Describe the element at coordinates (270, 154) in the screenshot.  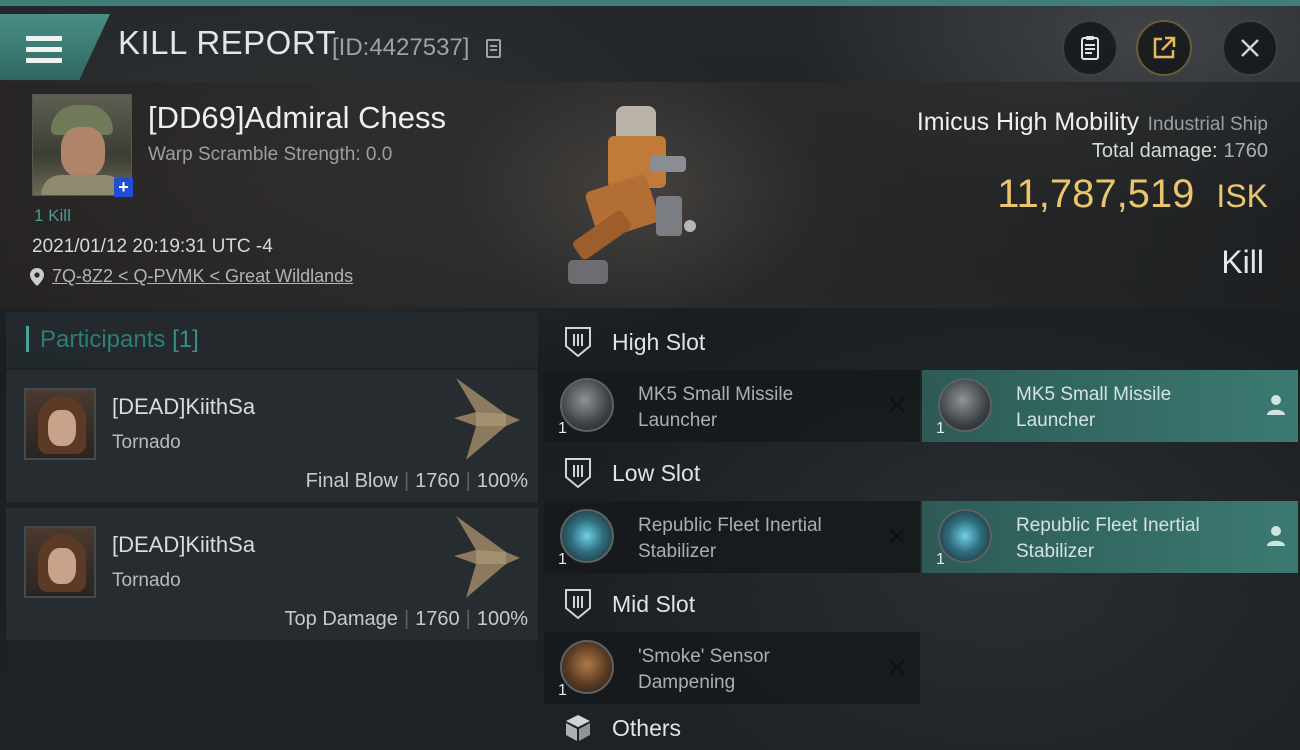
I see `warp-scramble-strength: Warp Scramble Strength: 0.0` at that location.